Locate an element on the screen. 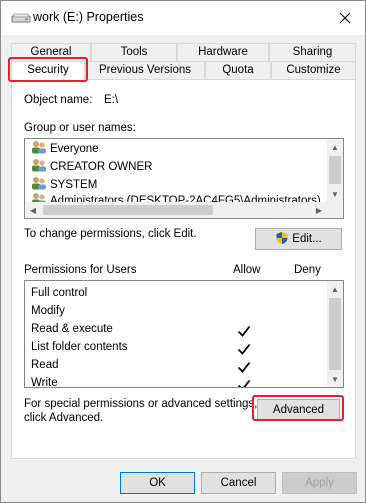 This screenshot has width=366, height=503. tab-label: Previous Versions is located at coordinates (145, 70).